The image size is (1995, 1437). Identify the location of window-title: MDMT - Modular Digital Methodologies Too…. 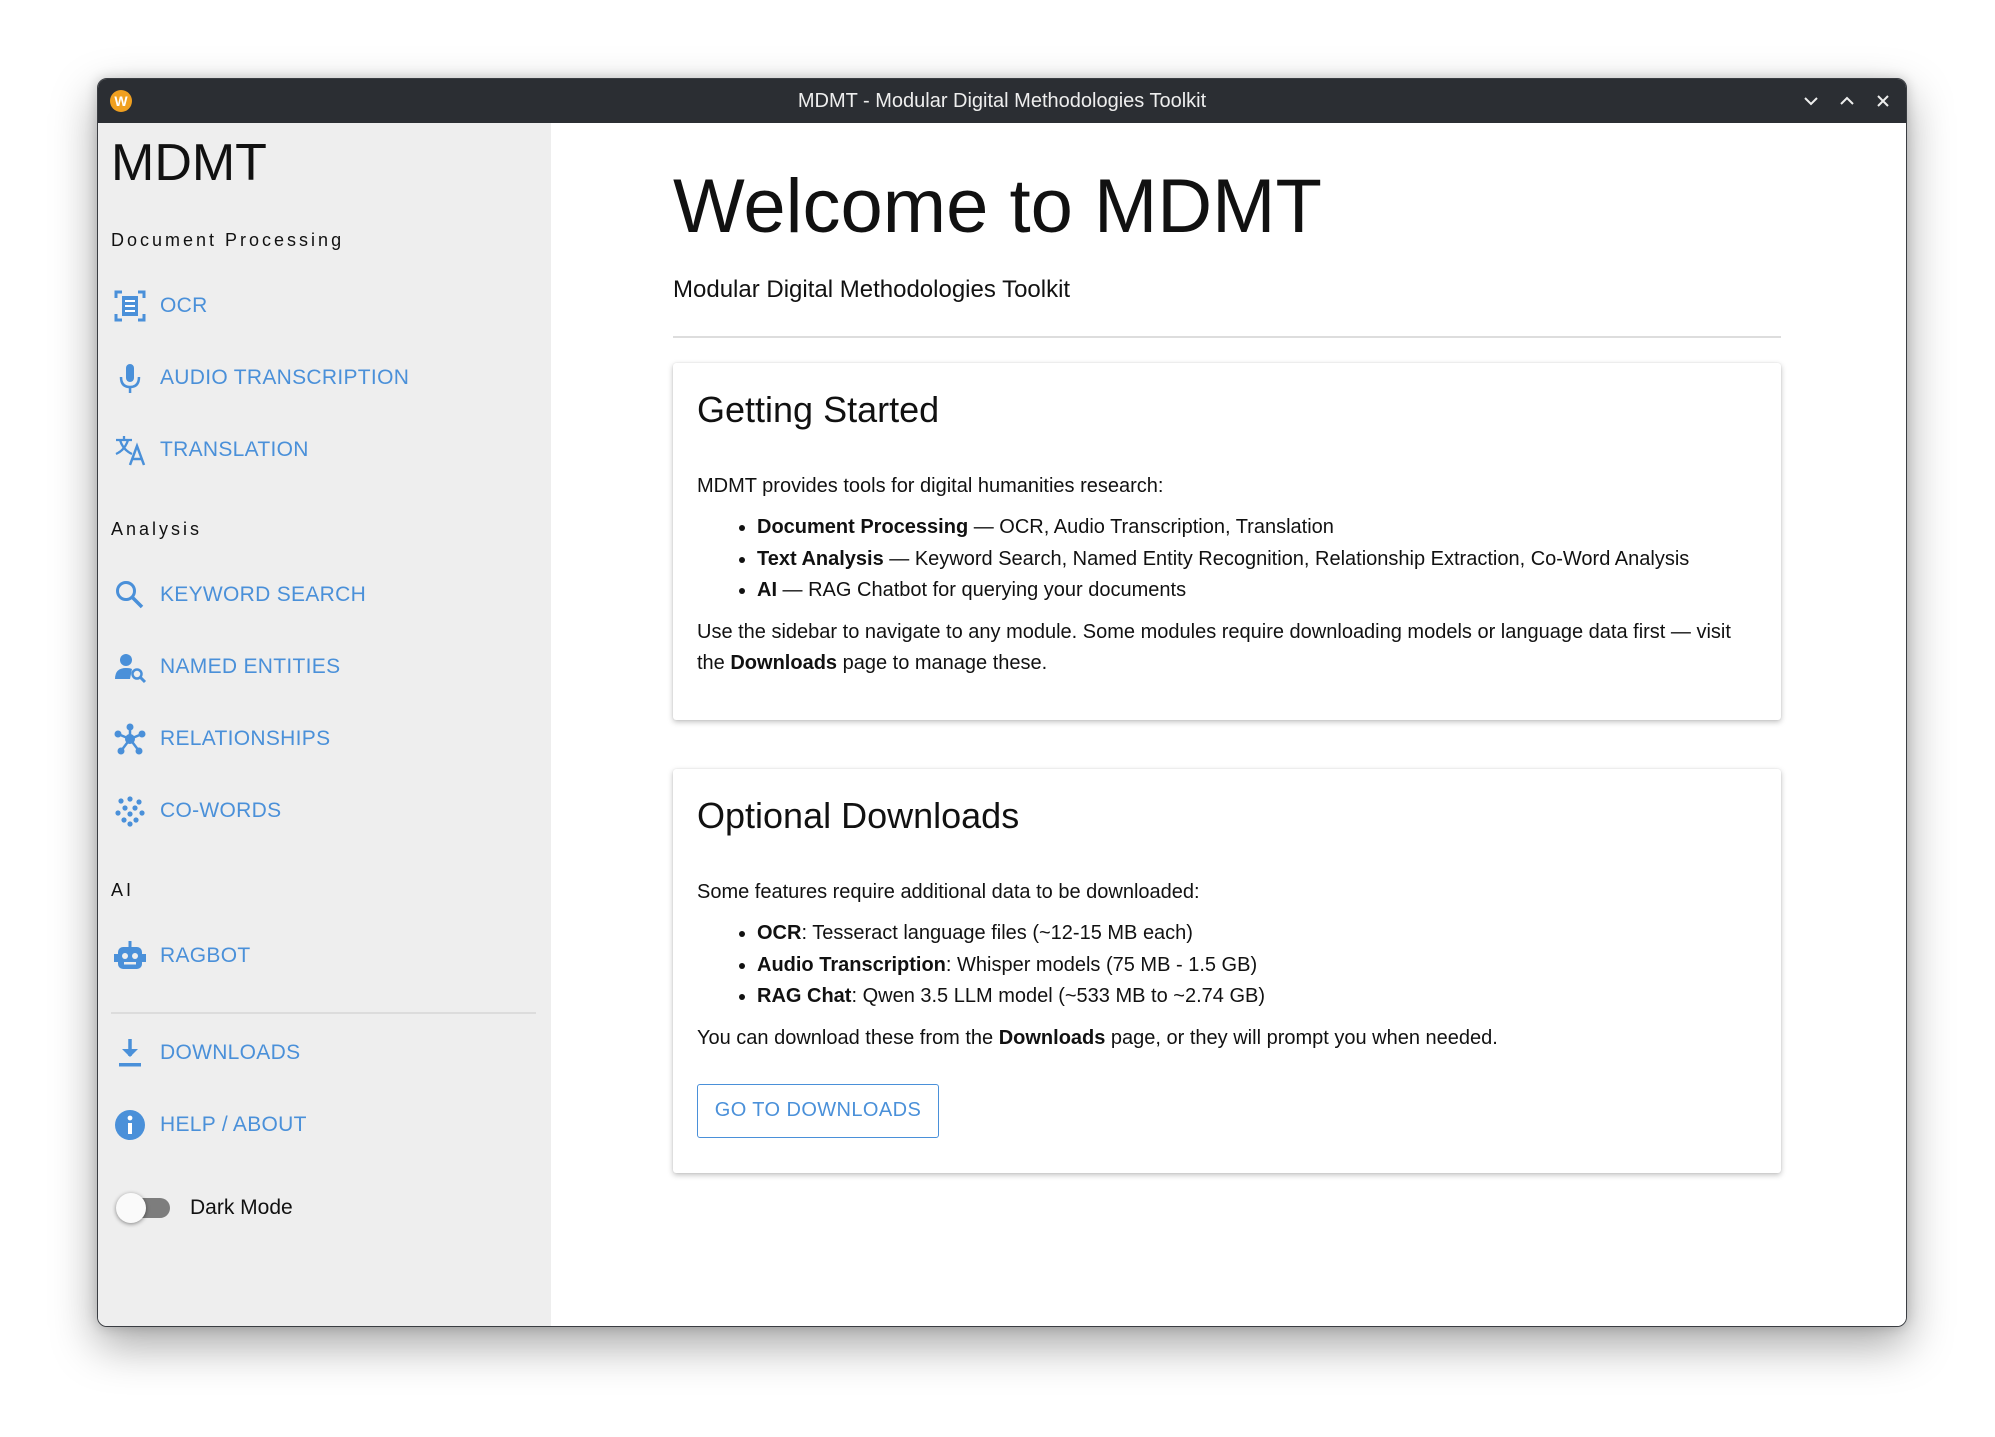
(1002, 101).